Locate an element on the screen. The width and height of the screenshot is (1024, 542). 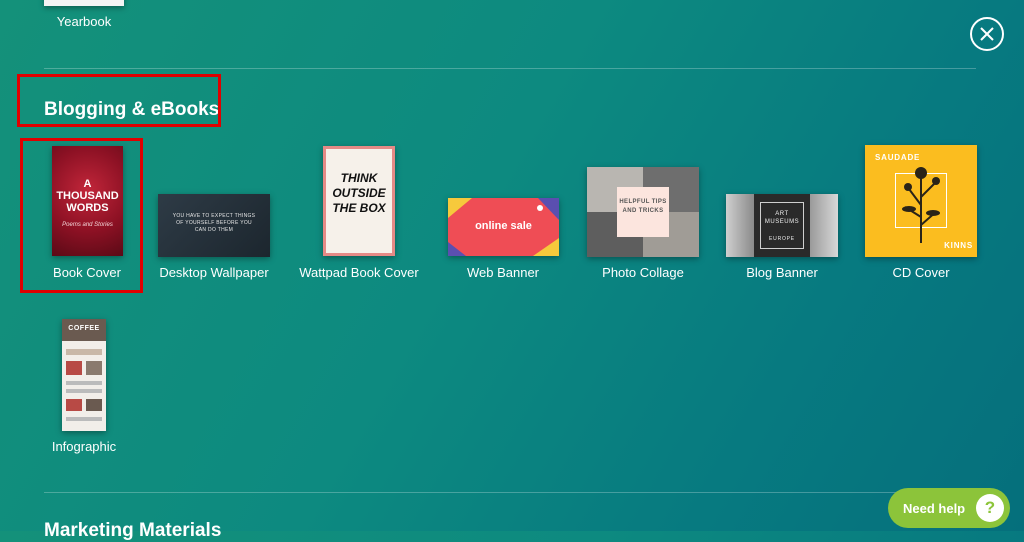
section-divider-bottom is located at coordinates (510, 492).